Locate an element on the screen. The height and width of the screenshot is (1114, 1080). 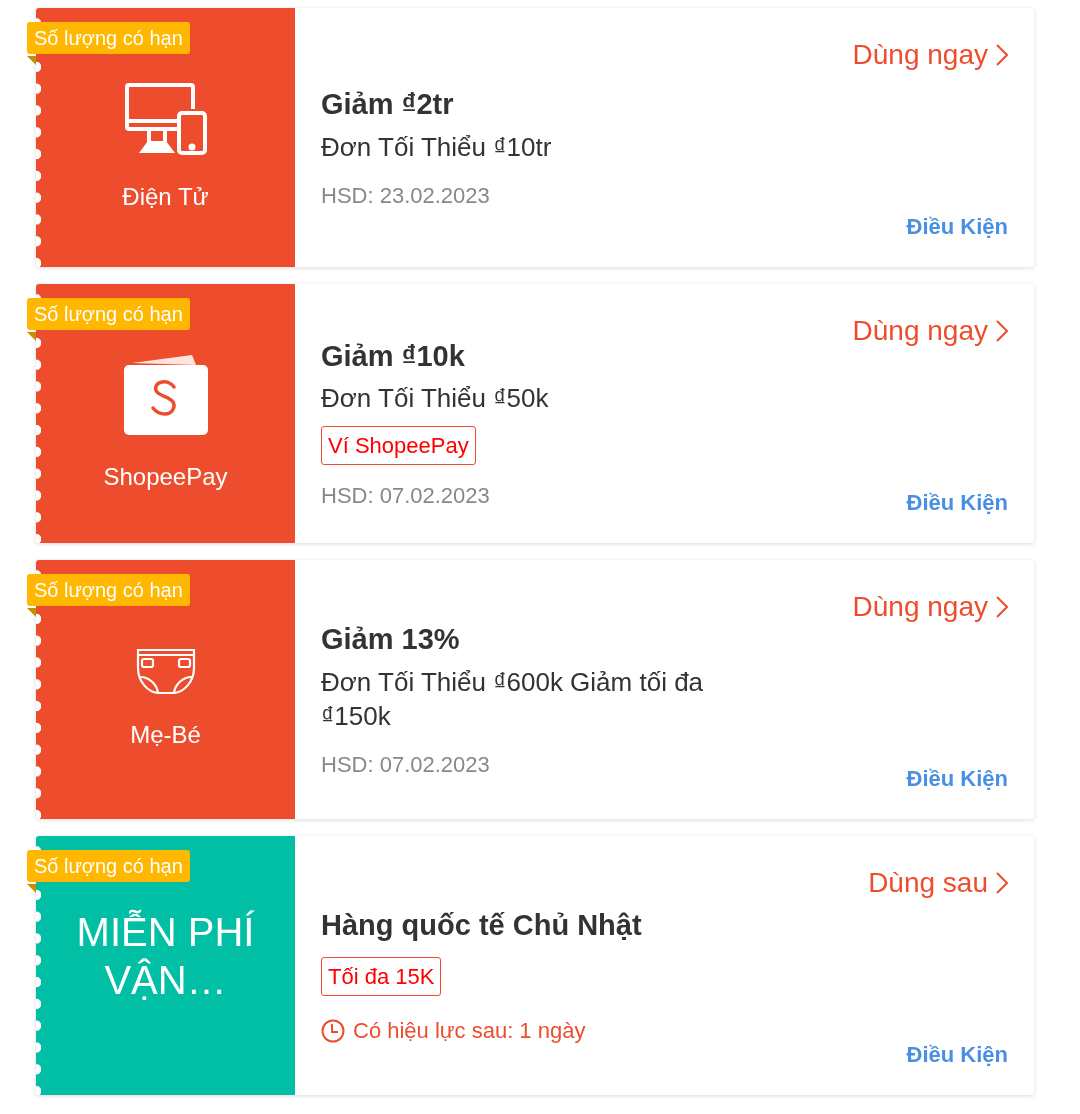
voucher-tag: Tối đa 15K is located at coordinates (381, 977).